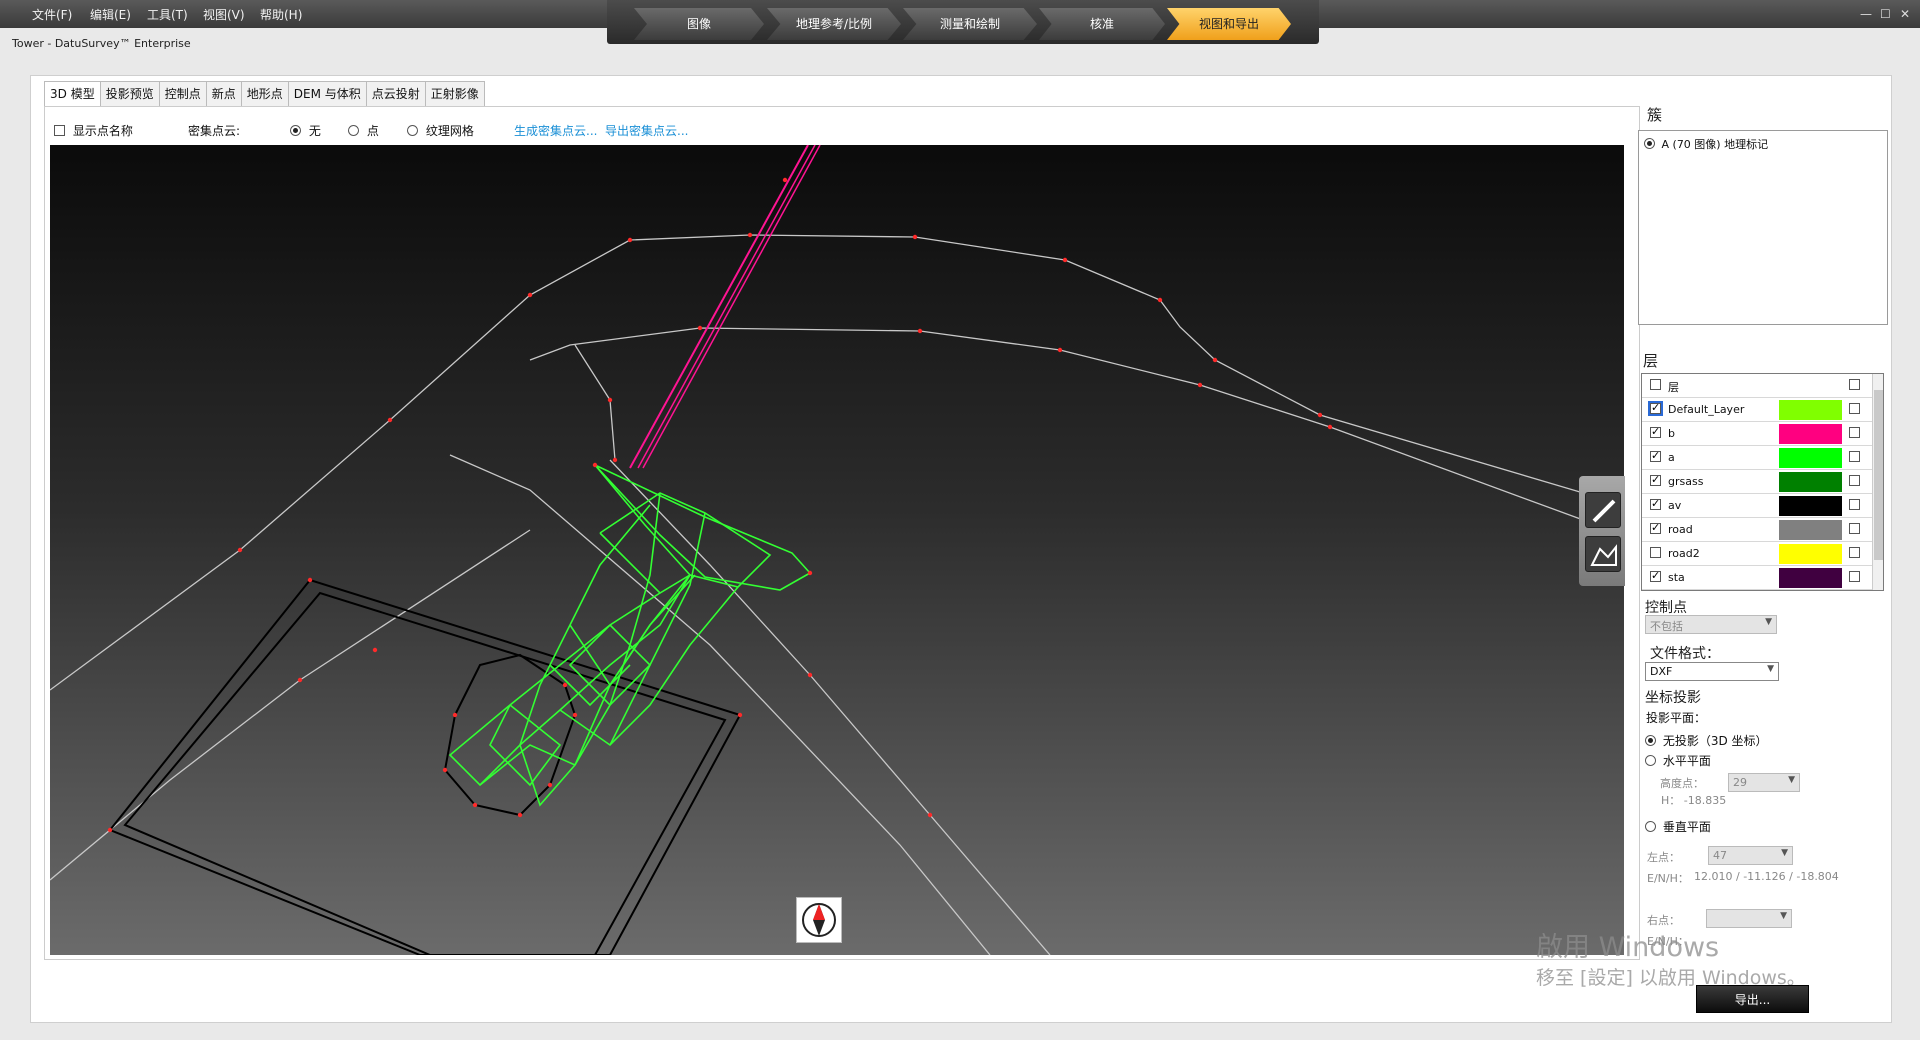  I want to click on compass-icon, so click(819, 920).